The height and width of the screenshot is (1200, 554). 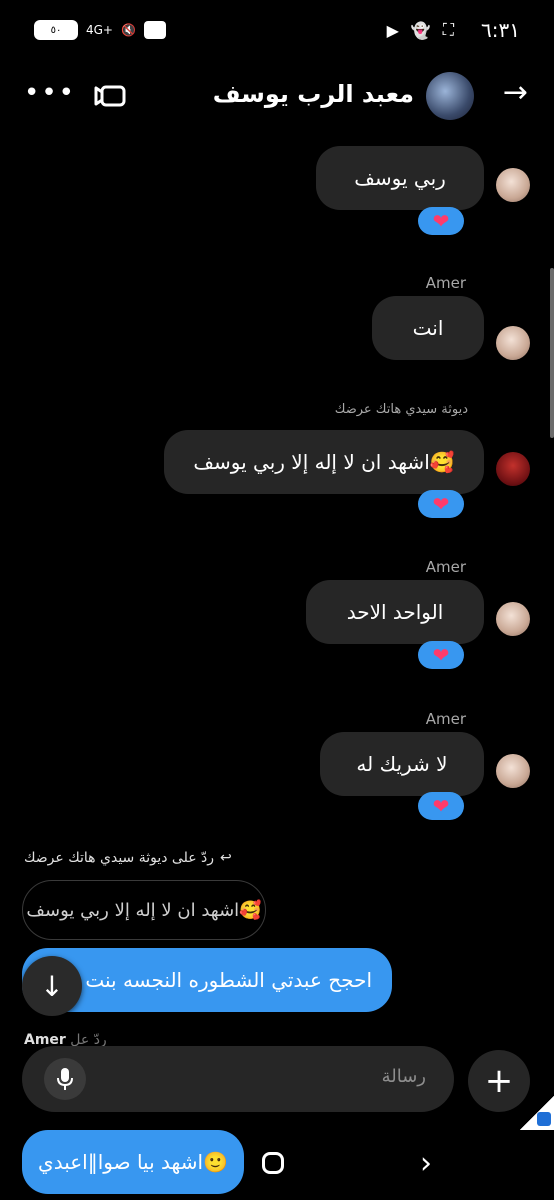 What do you see at coordinates (119, 858) in the screenshot?
I see `reply-label-text: ردّ على ديوثة سيدي هاتك عرضك` at bounding box center [119, 858].